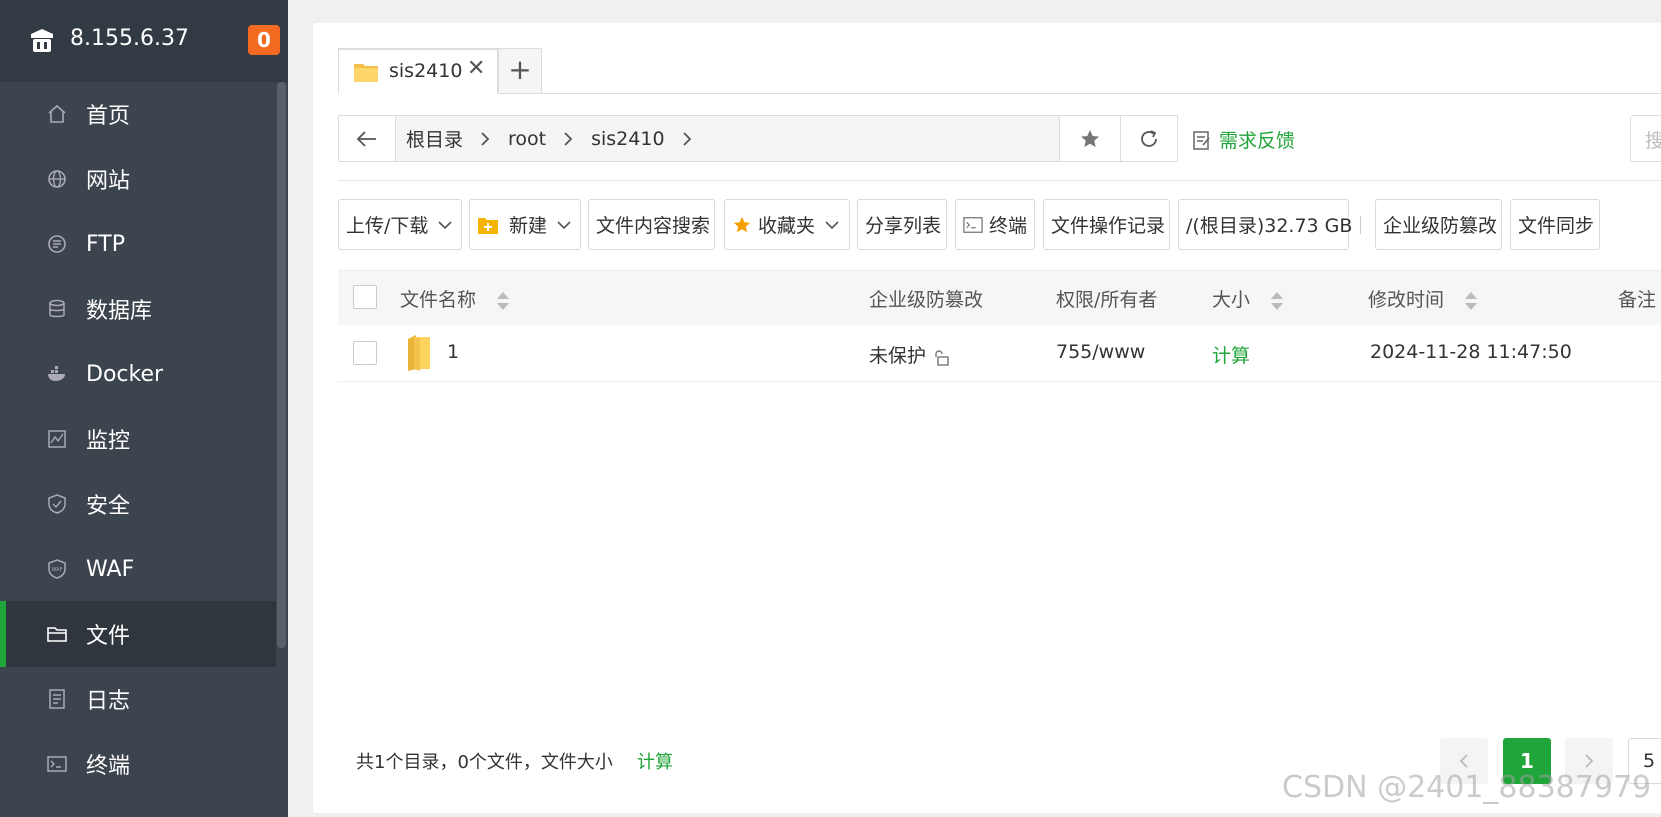  What do you see at coordinates (727, 138) in the screenshot?
I see `breadcrumb: 根目录 root sis2410` at bounding box center [727, 138].